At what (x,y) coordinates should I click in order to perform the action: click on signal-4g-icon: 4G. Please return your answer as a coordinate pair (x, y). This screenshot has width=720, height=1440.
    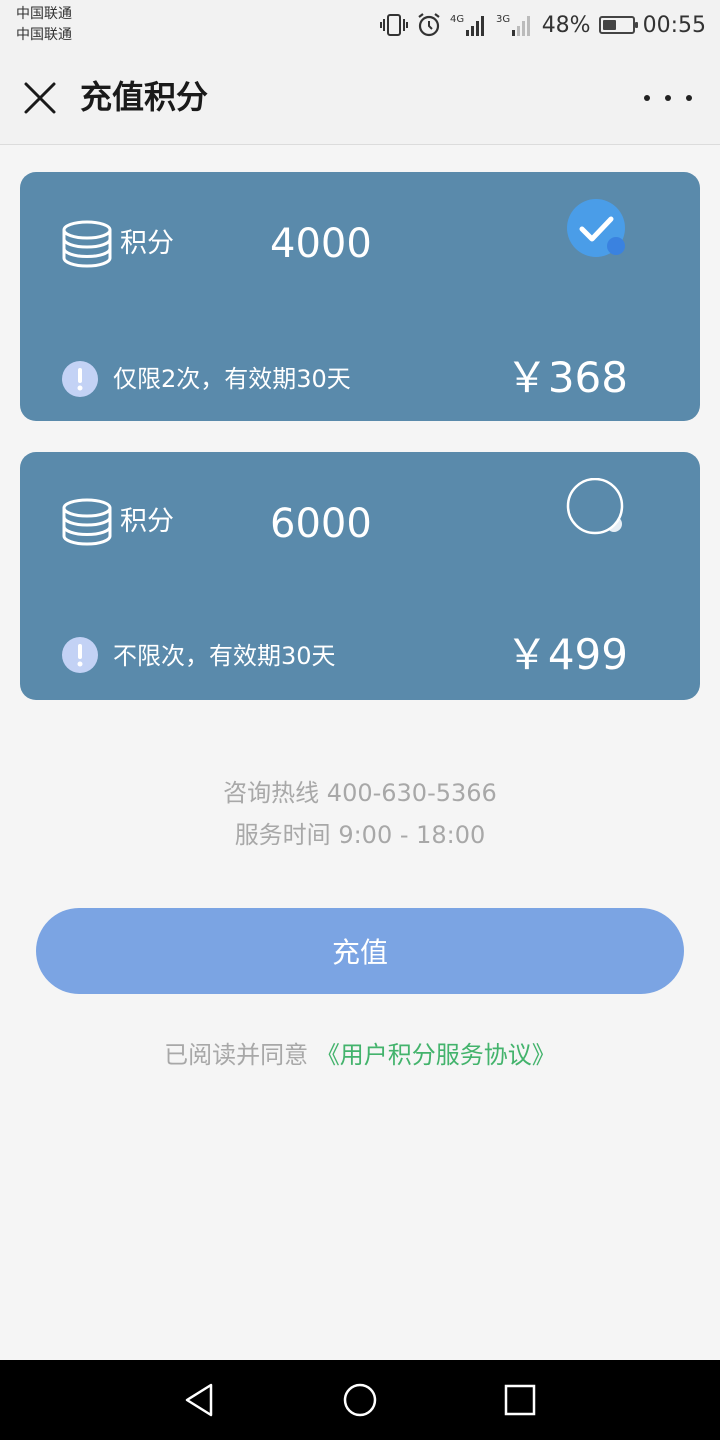
    Looking at the image, I should click on (467, 25).